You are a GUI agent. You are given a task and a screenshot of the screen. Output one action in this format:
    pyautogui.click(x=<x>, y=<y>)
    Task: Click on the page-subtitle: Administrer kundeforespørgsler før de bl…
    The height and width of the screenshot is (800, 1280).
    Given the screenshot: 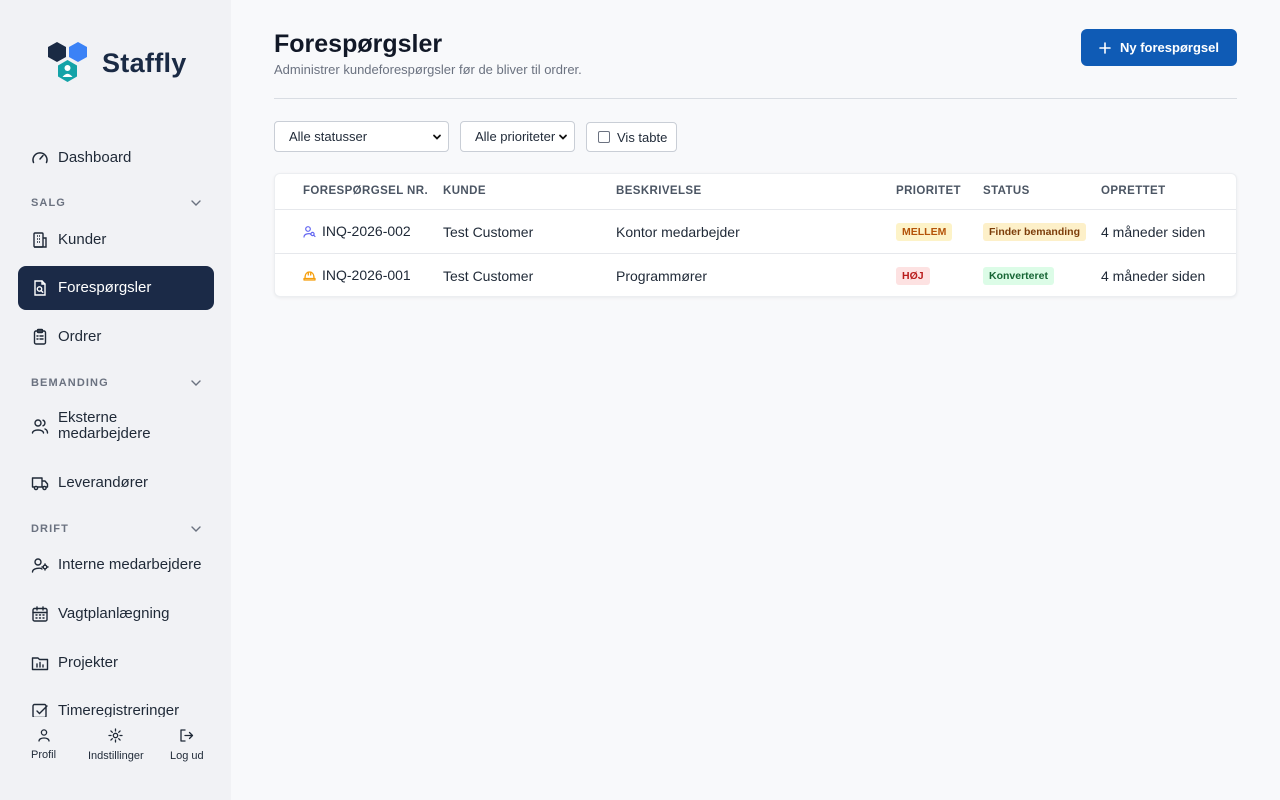 What is the action you would take?
    pyautogui.click(x=428, y=69)
    